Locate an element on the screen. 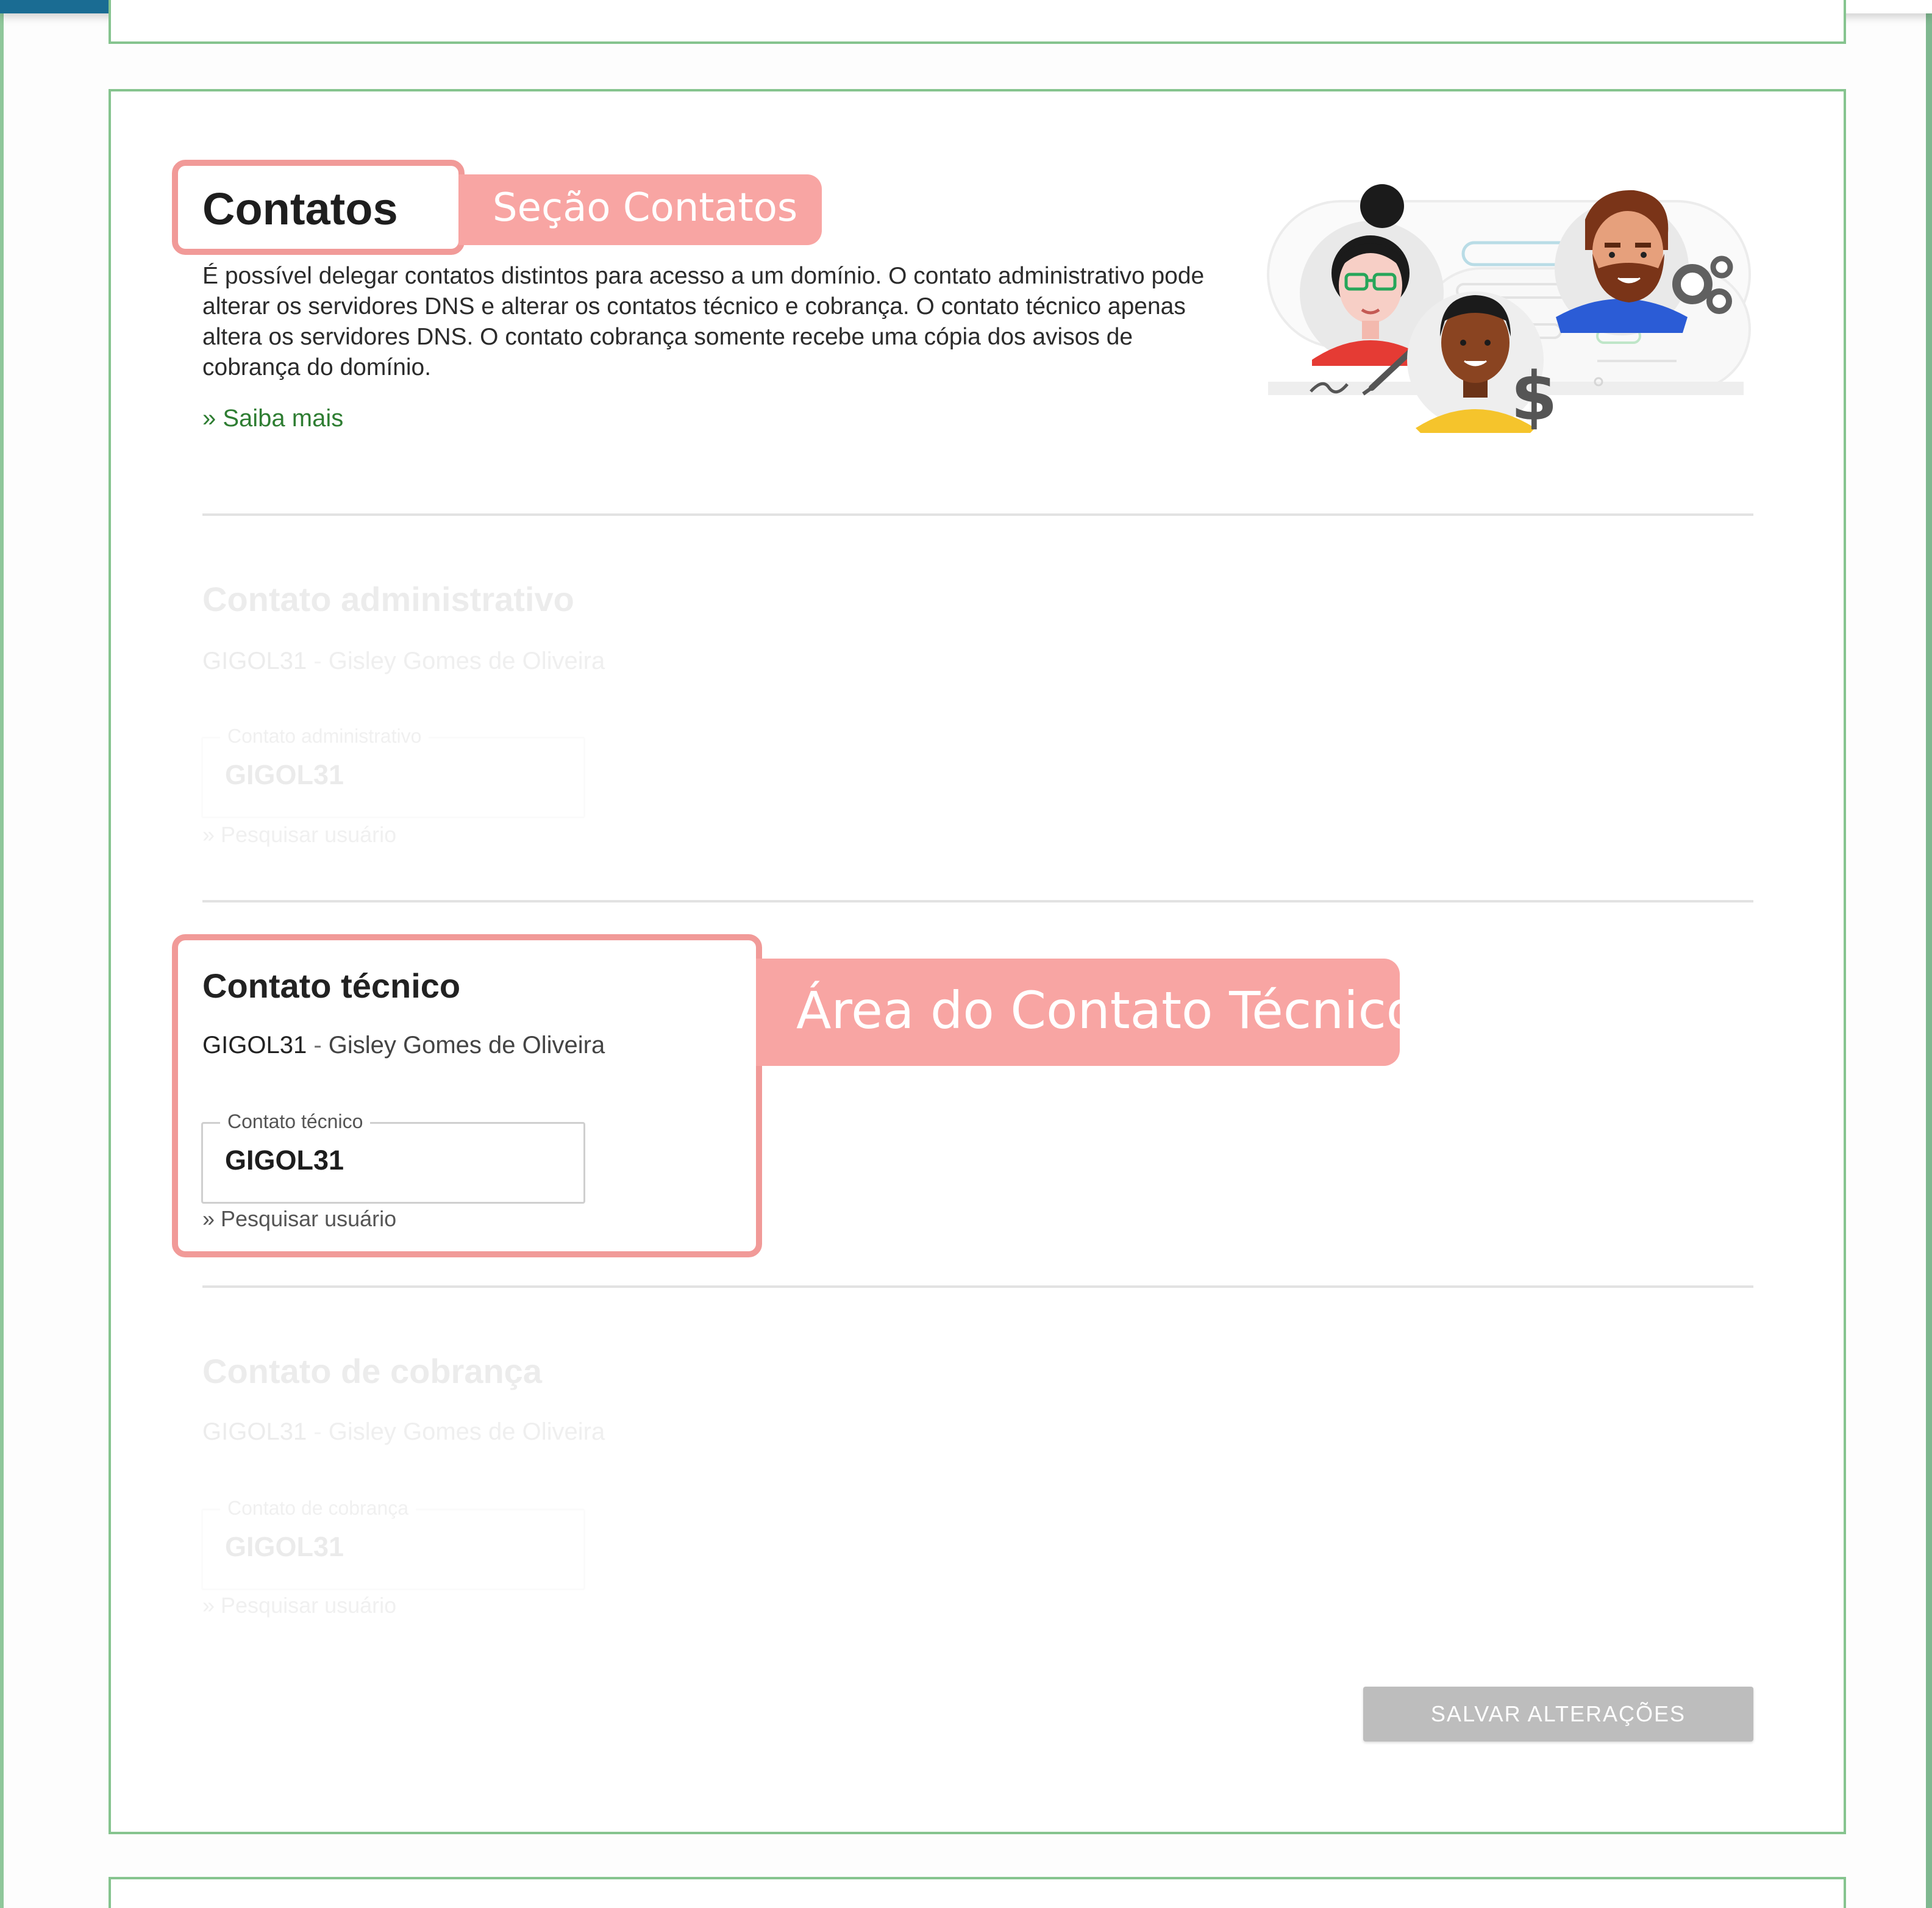 Image resolution: width=1932 pixels, height=1908 pixels. admin-contact-name: Gisley Gomes de Oliveira is located at coordinates (466, 661).